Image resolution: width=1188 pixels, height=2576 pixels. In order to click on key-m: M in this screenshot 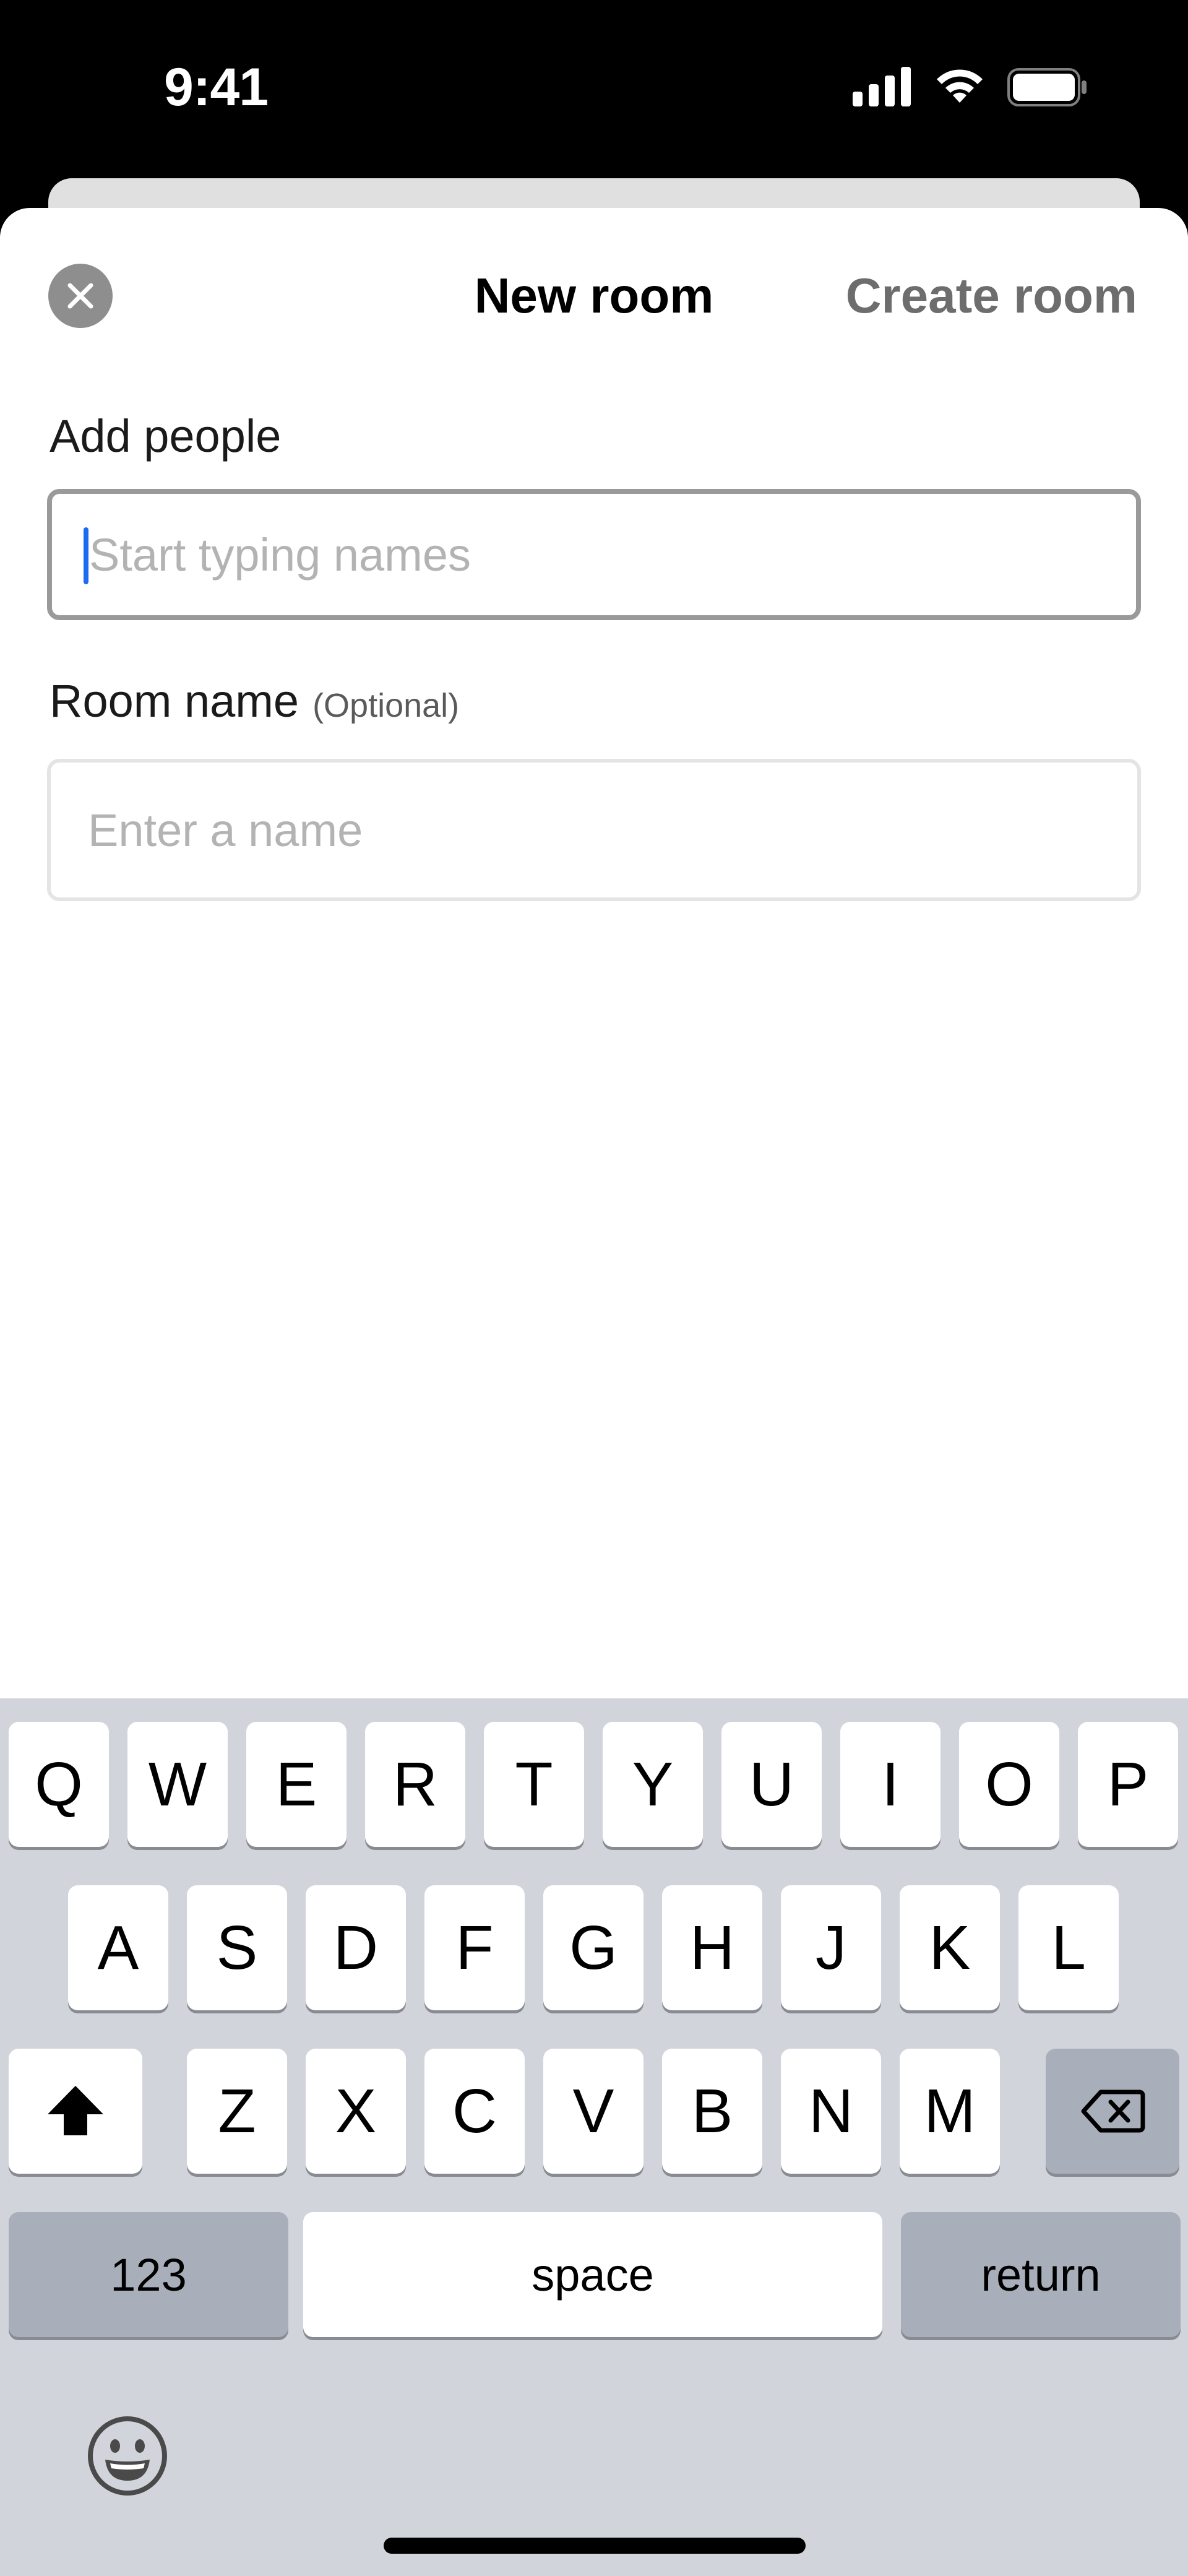, I will do `click(950, 2111)`.